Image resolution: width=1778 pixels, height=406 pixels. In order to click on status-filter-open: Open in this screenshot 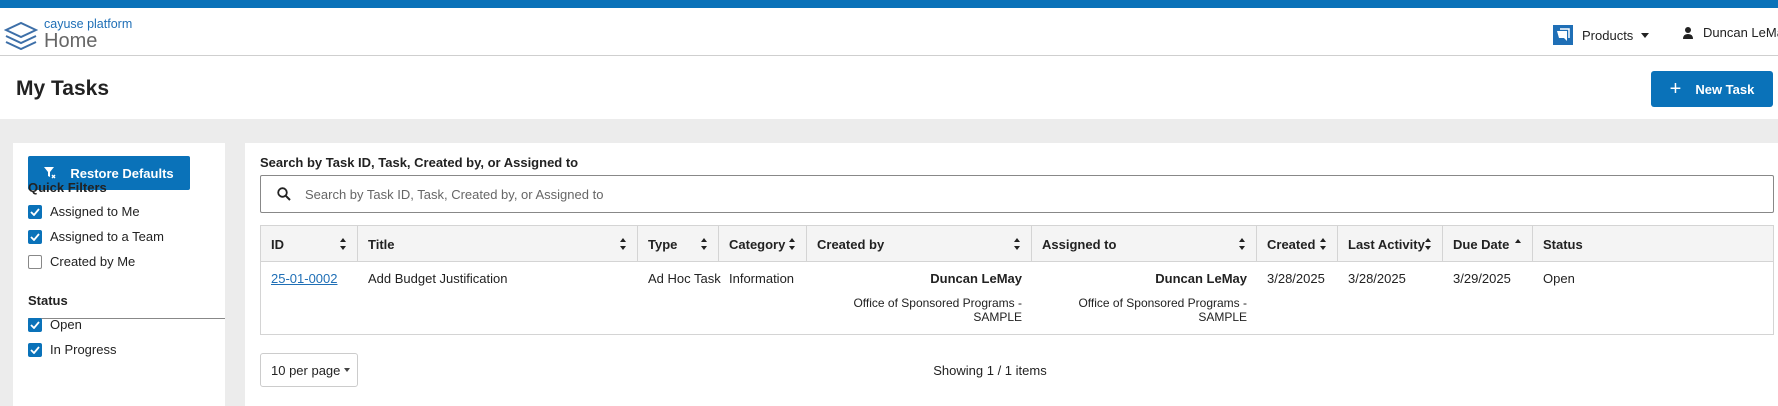, I will do `click(55, 324)`.